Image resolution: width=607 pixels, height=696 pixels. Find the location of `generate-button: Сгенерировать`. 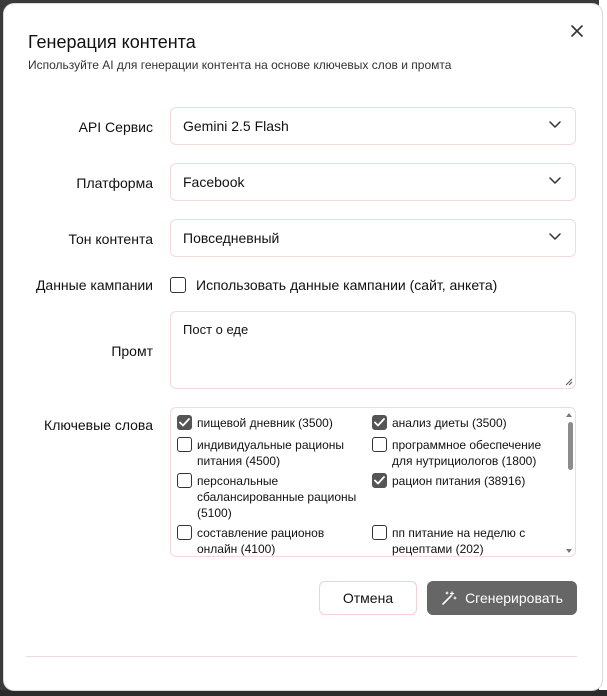

generate-button: Сгенерировать is located at coordinates (502, 598).